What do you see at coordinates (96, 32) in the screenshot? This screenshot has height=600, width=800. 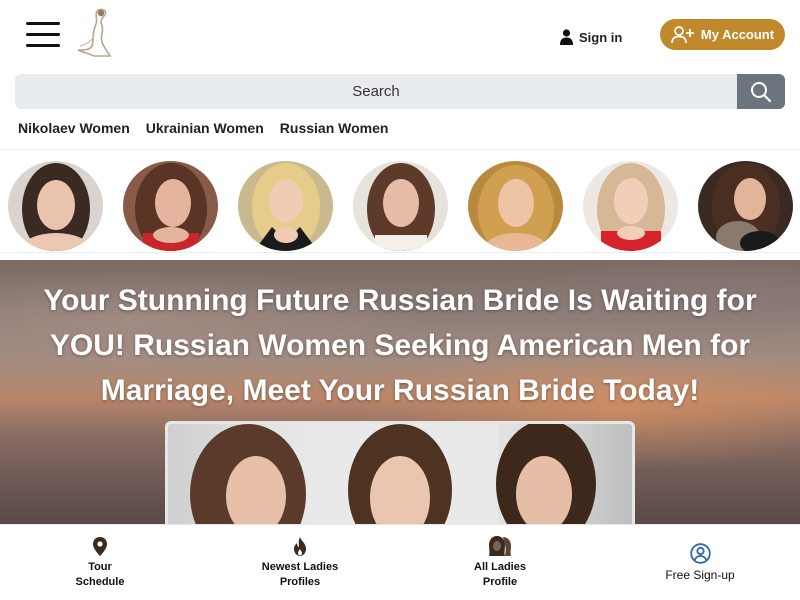 I see `bride-logo` at bounding box center [96, 32].